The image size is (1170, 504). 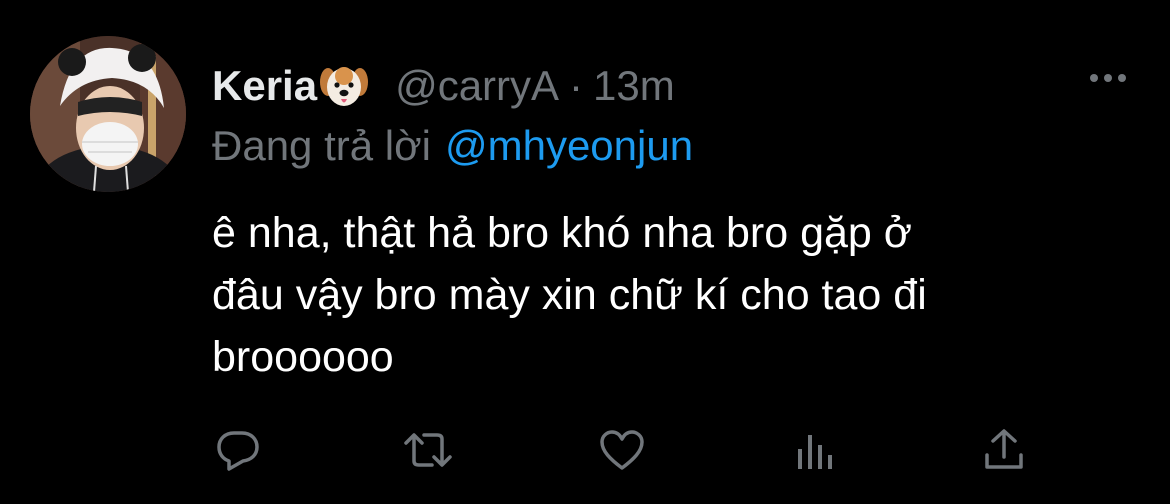 I want to click on like-icon, so click(x=622, y=450).